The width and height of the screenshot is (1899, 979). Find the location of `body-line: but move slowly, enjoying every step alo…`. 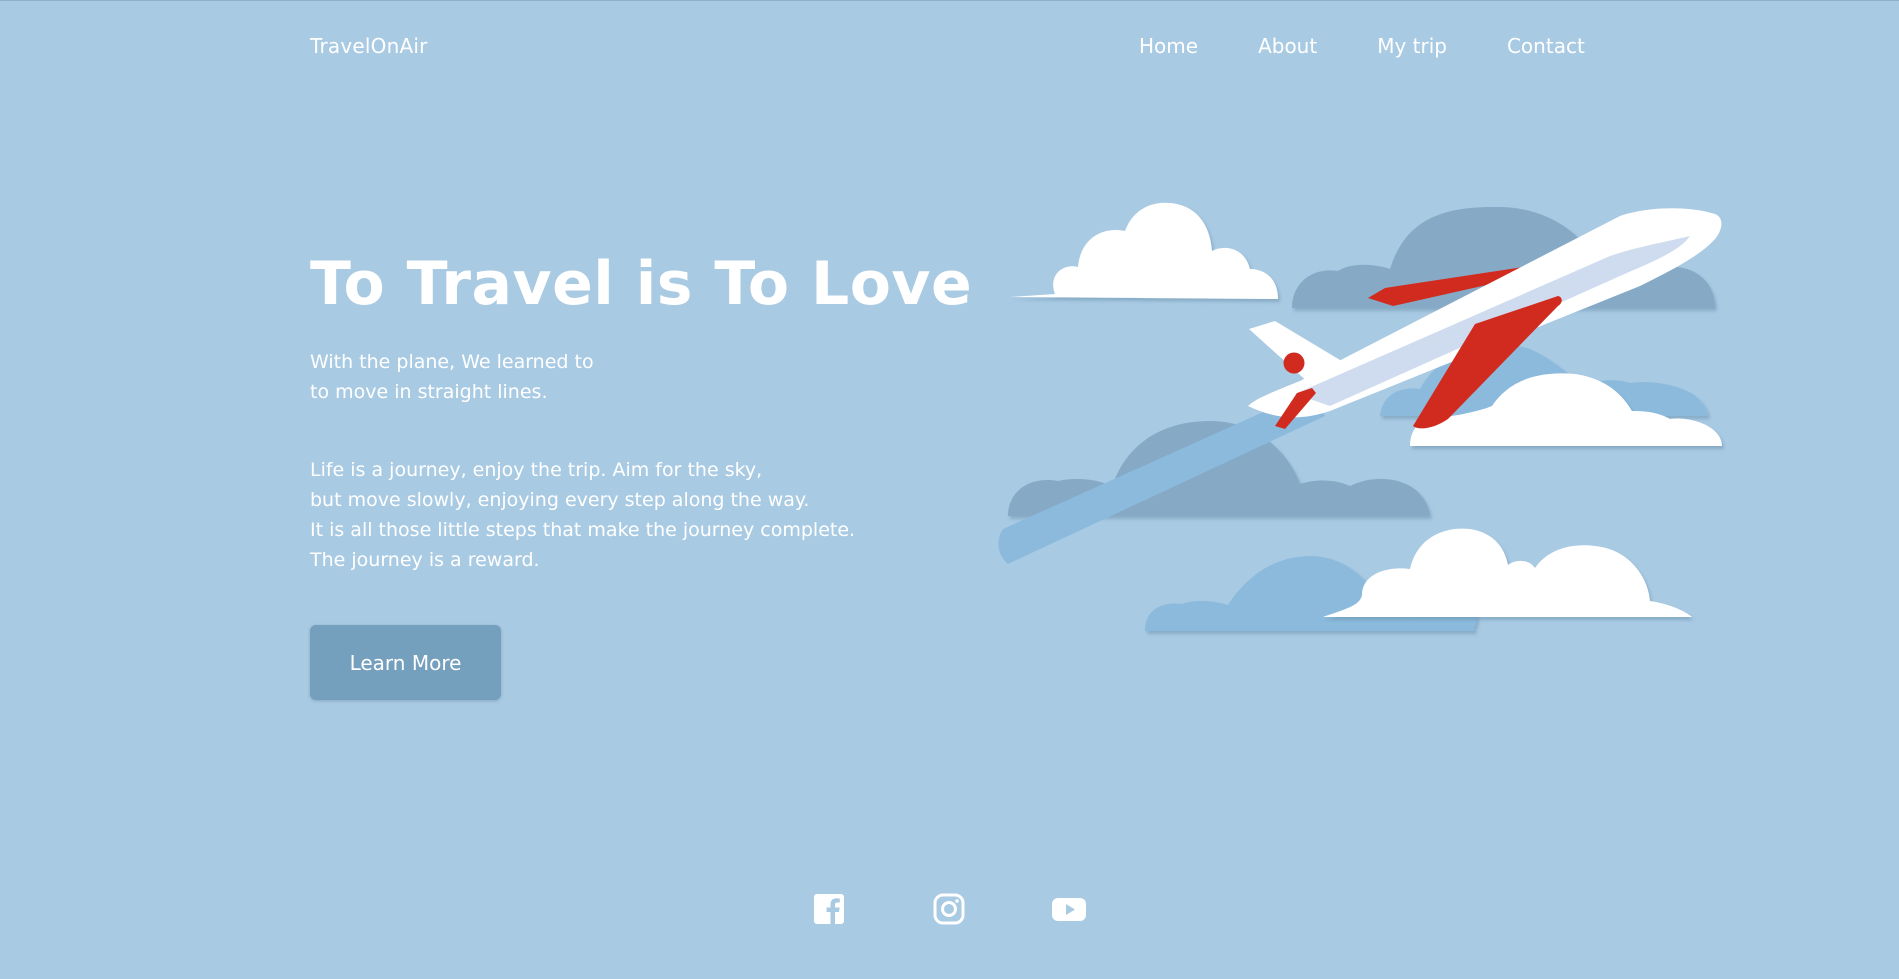

body-line: but move slowly, enjoying every step alo… is located at coordinates (560, 500).